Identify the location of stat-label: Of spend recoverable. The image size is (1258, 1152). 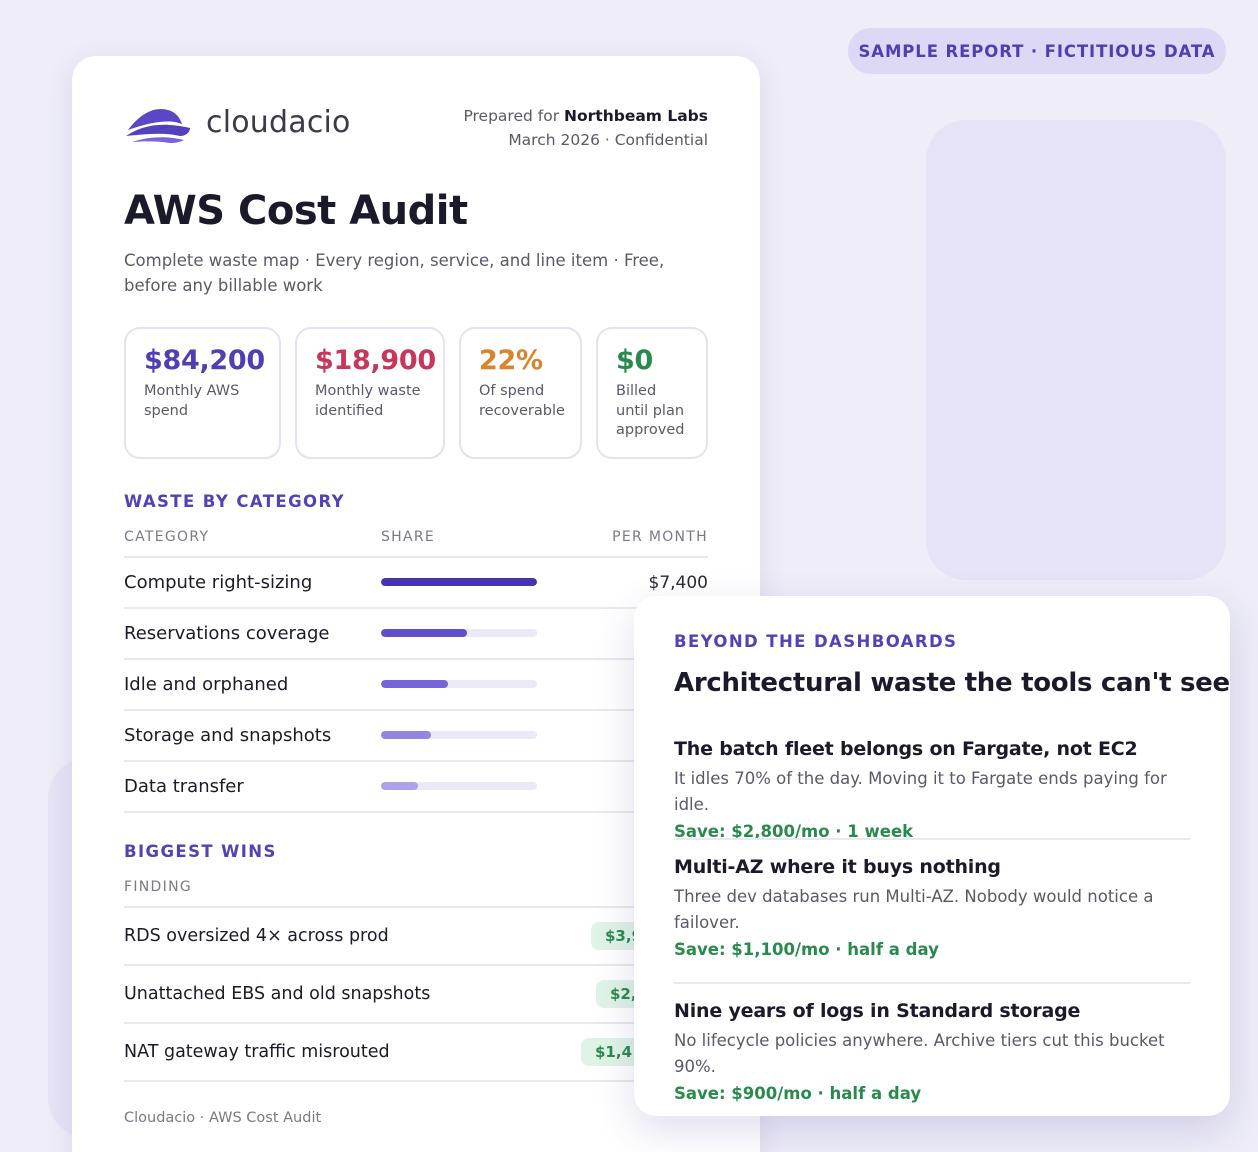
(522, 401).